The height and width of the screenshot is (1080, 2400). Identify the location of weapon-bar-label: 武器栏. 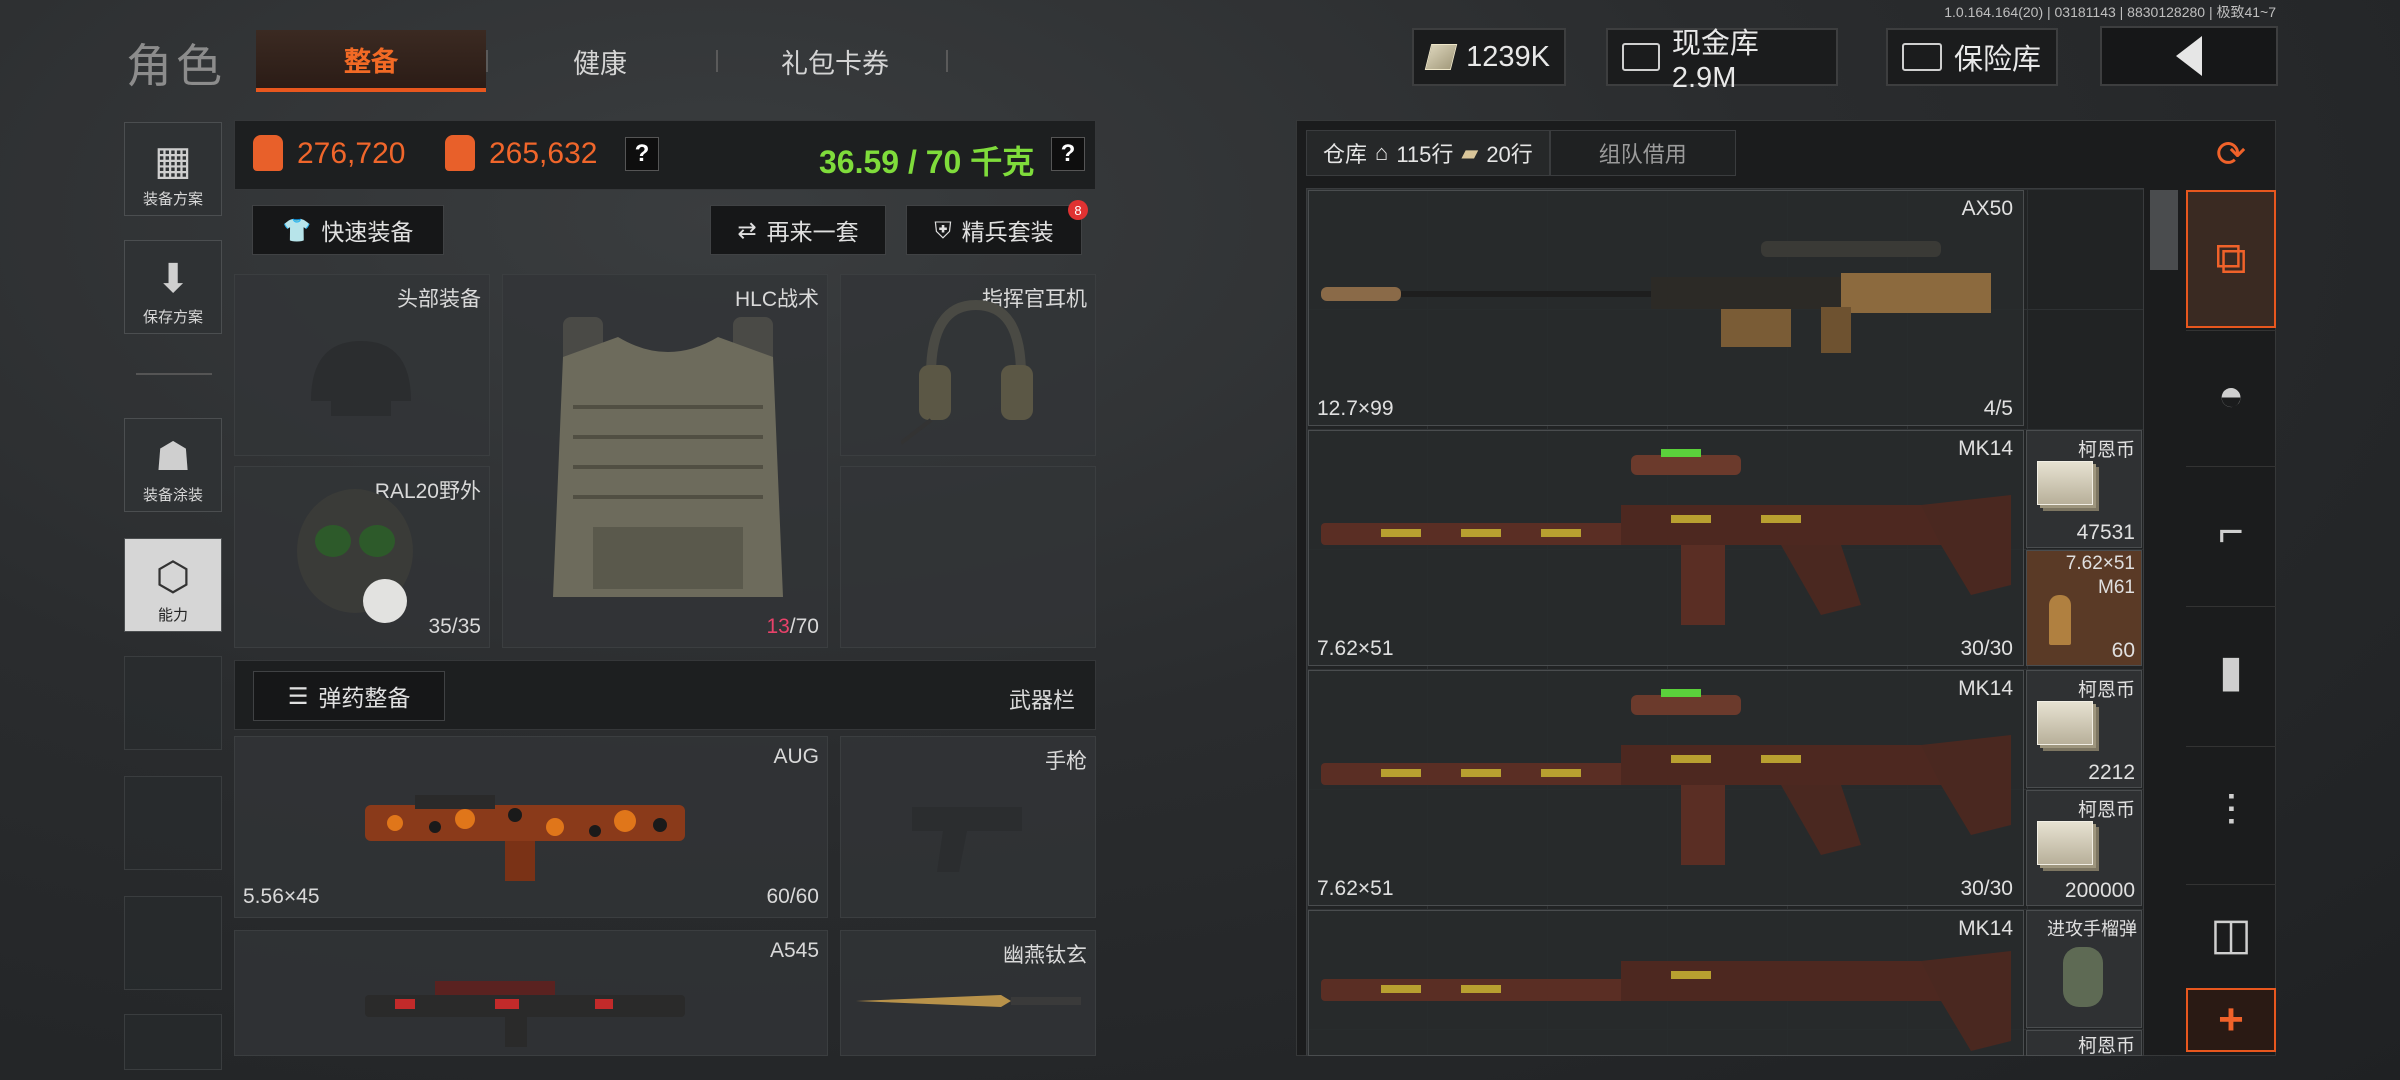
(1041, 700).